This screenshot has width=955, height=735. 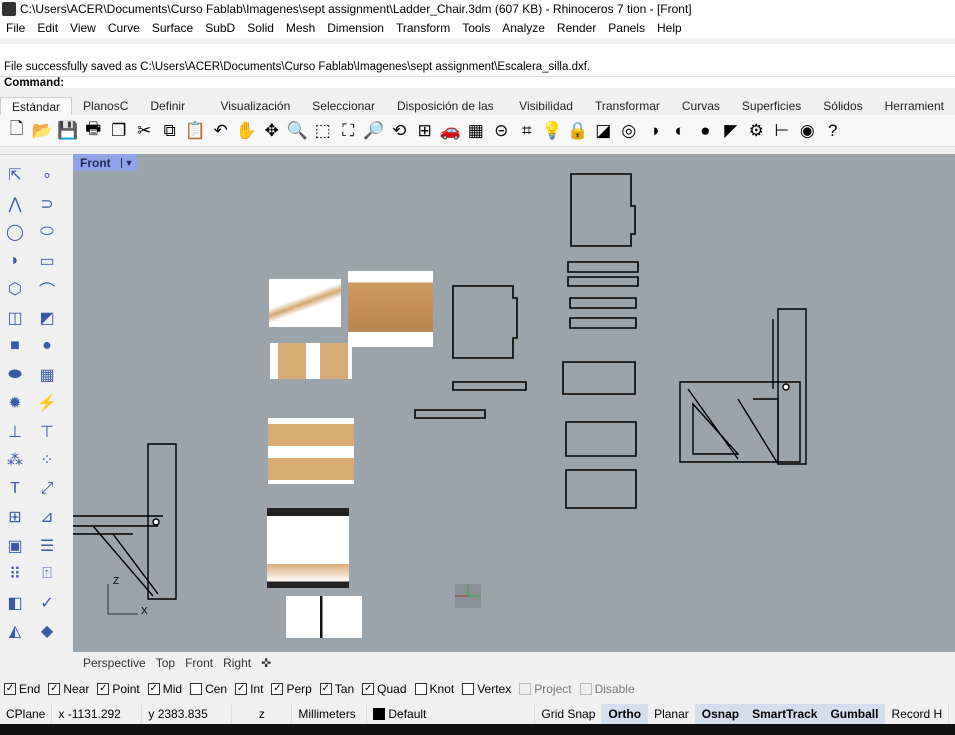 What do you see at coordinates (15, 375) in the screenshot?
I see `cylinder-icon: ⬬` at bounding box center [15, 375].